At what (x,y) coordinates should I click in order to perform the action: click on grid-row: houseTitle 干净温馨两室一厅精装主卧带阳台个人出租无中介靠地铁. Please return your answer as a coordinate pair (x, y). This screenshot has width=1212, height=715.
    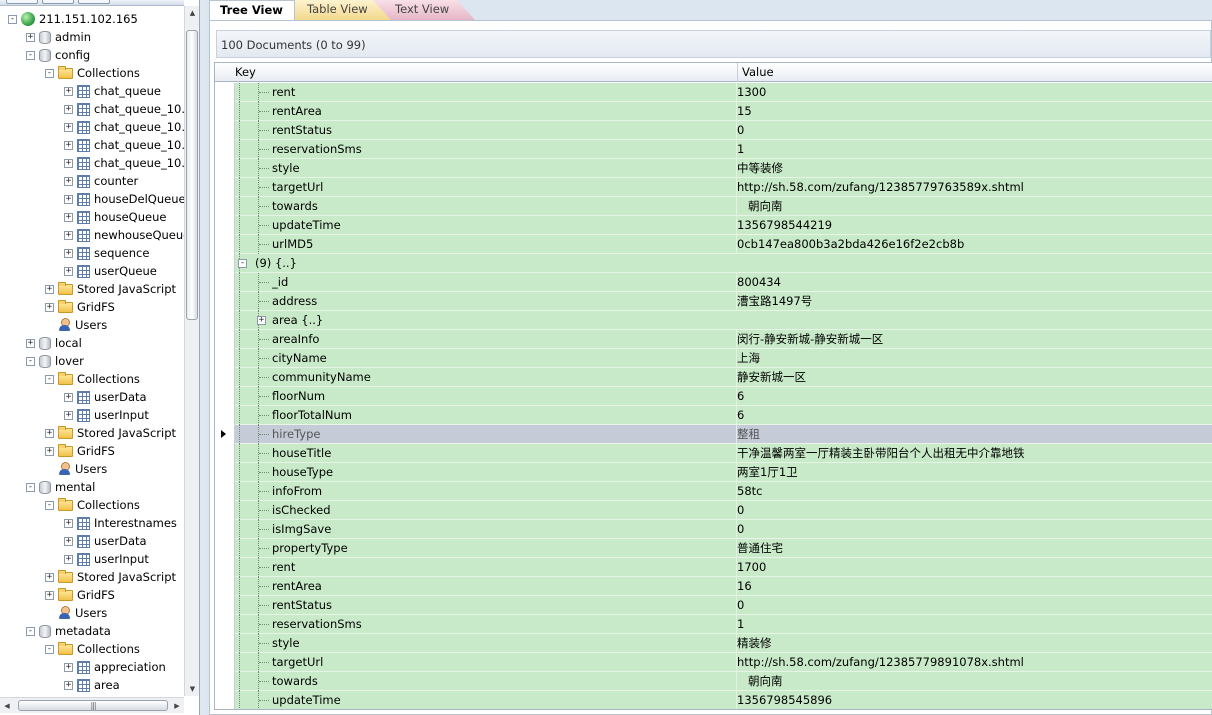
    Looking at the image, I should click on (713, 453).